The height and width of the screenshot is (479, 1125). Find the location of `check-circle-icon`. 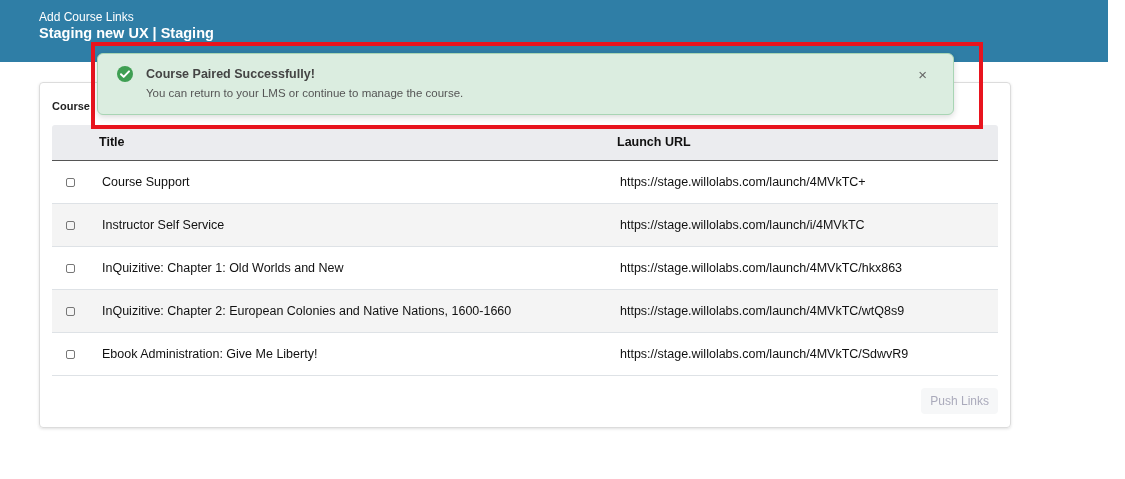

check-circle-icon is located at coordinates (125, 74).